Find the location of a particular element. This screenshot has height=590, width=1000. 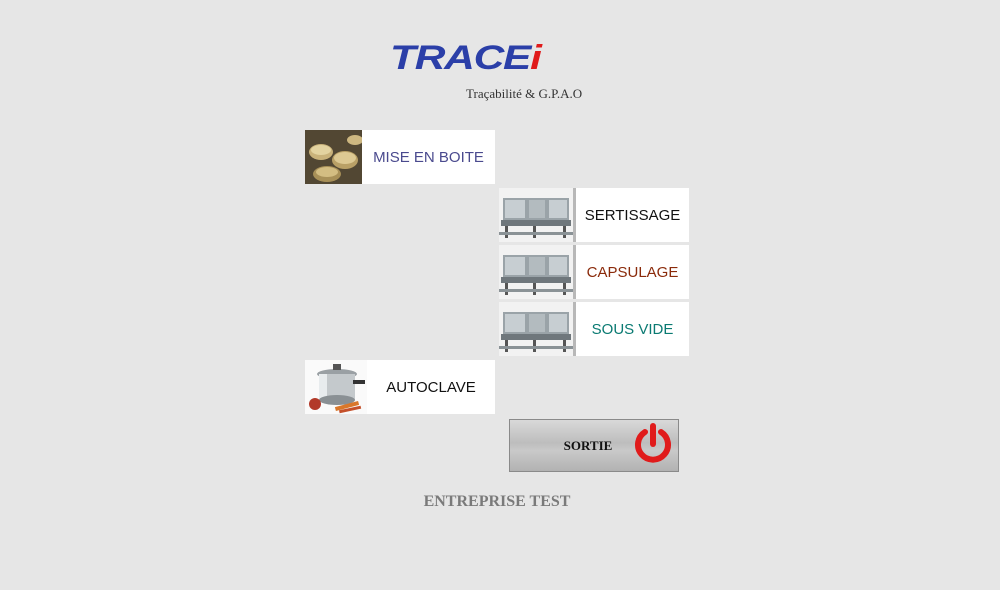

menu-label-capsulage: CAPSULAGE is located at coordinates (632, 272).